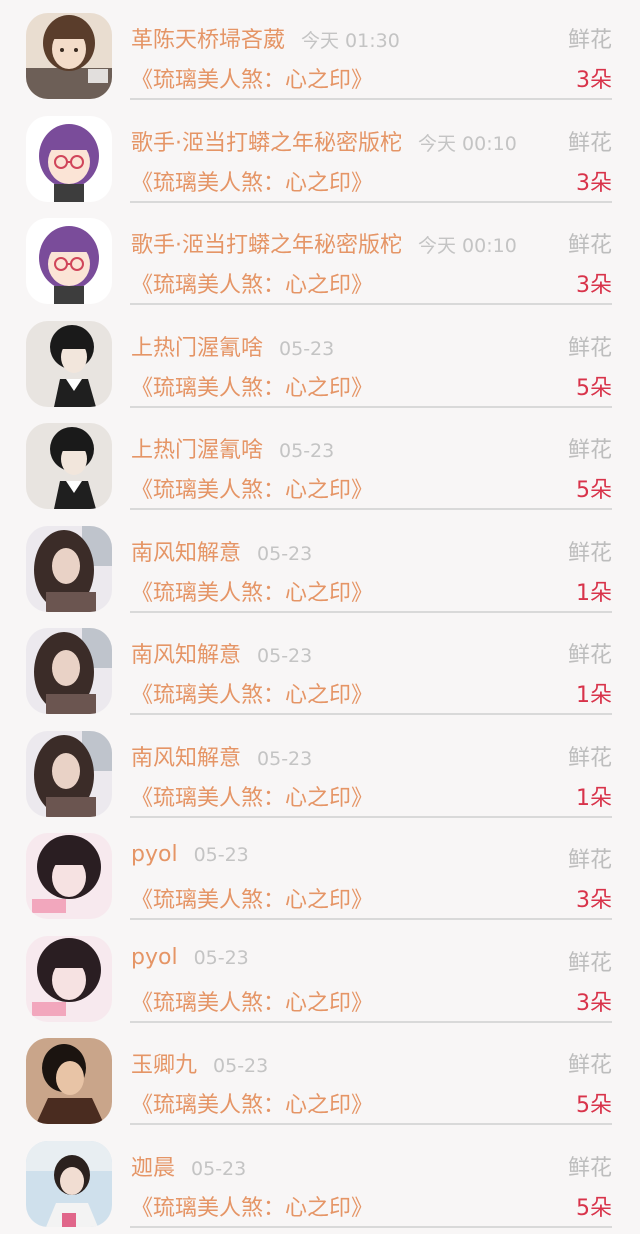  I want to click on list-item: 玉卿九 05-23 鲜花 《琉璃美人煞：心之印》 5朵, so click(320, 1076).